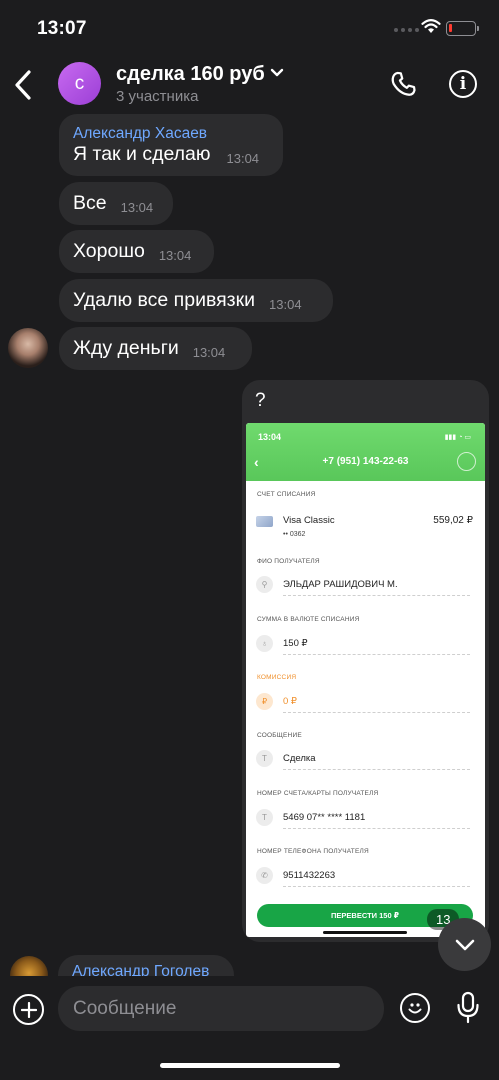 Image resolution: width=499 pixels, height=1080 pixels. I want to click on message-bubble: Все 13:04, so click(116, 203).